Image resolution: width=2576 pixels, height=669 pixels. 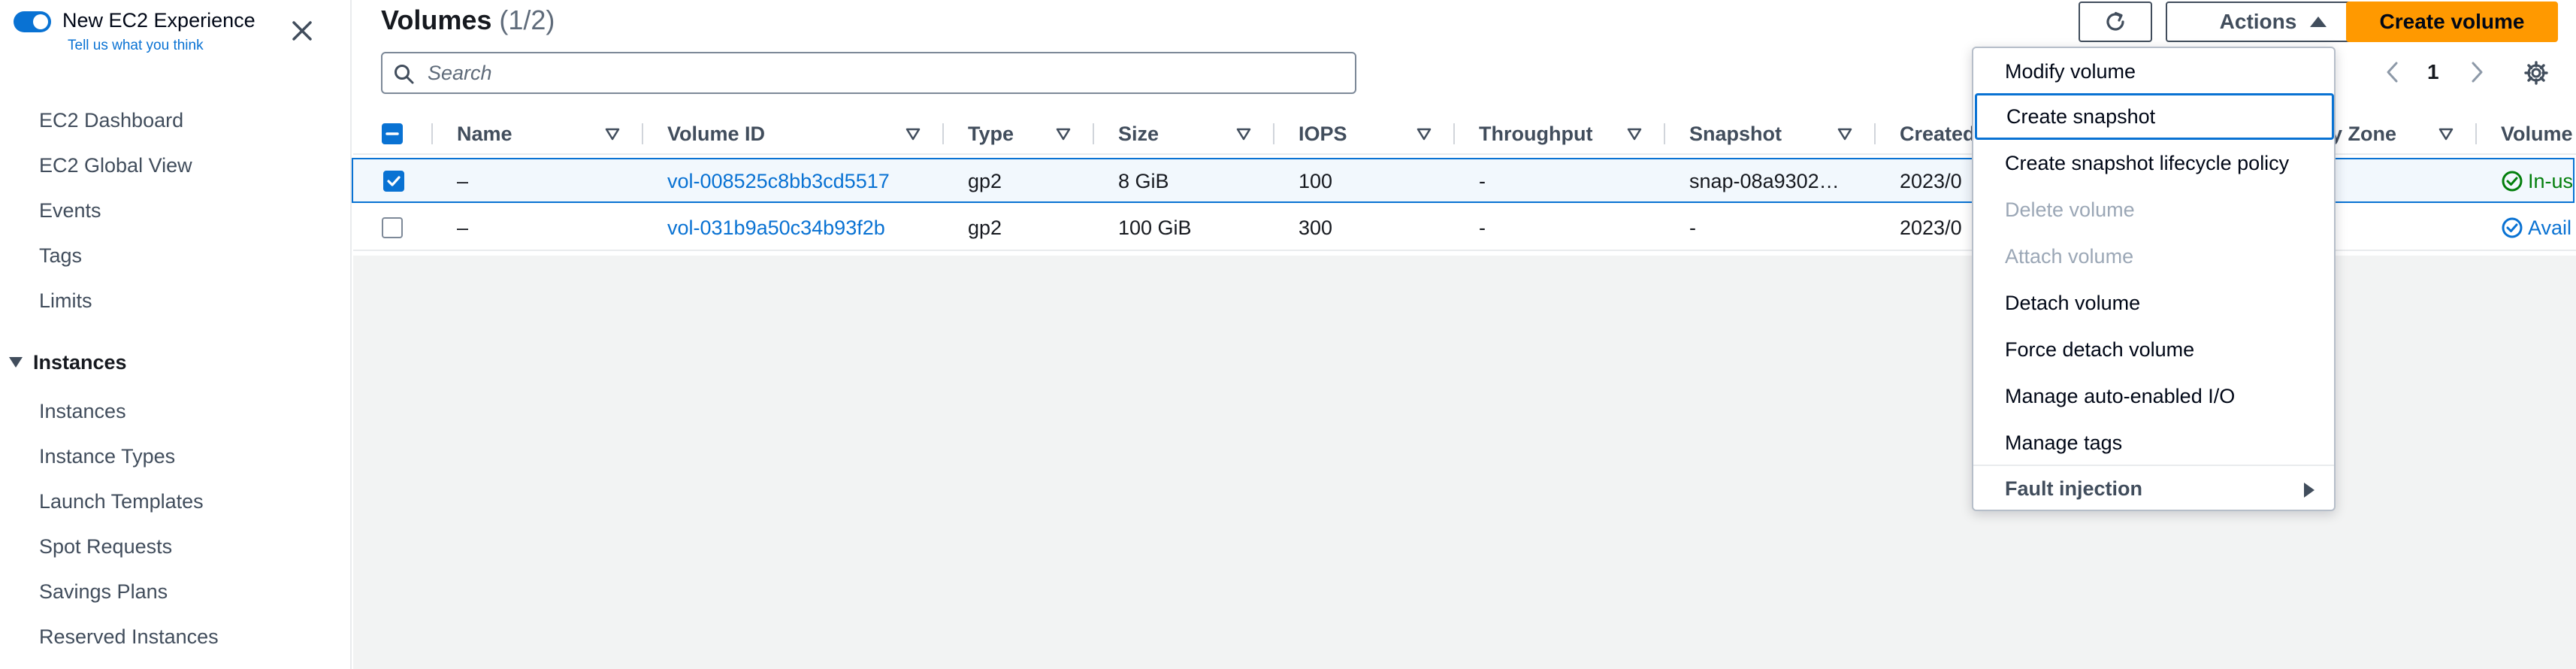 I want to click on cell-iops: 100, so click(x=1316, y=180).